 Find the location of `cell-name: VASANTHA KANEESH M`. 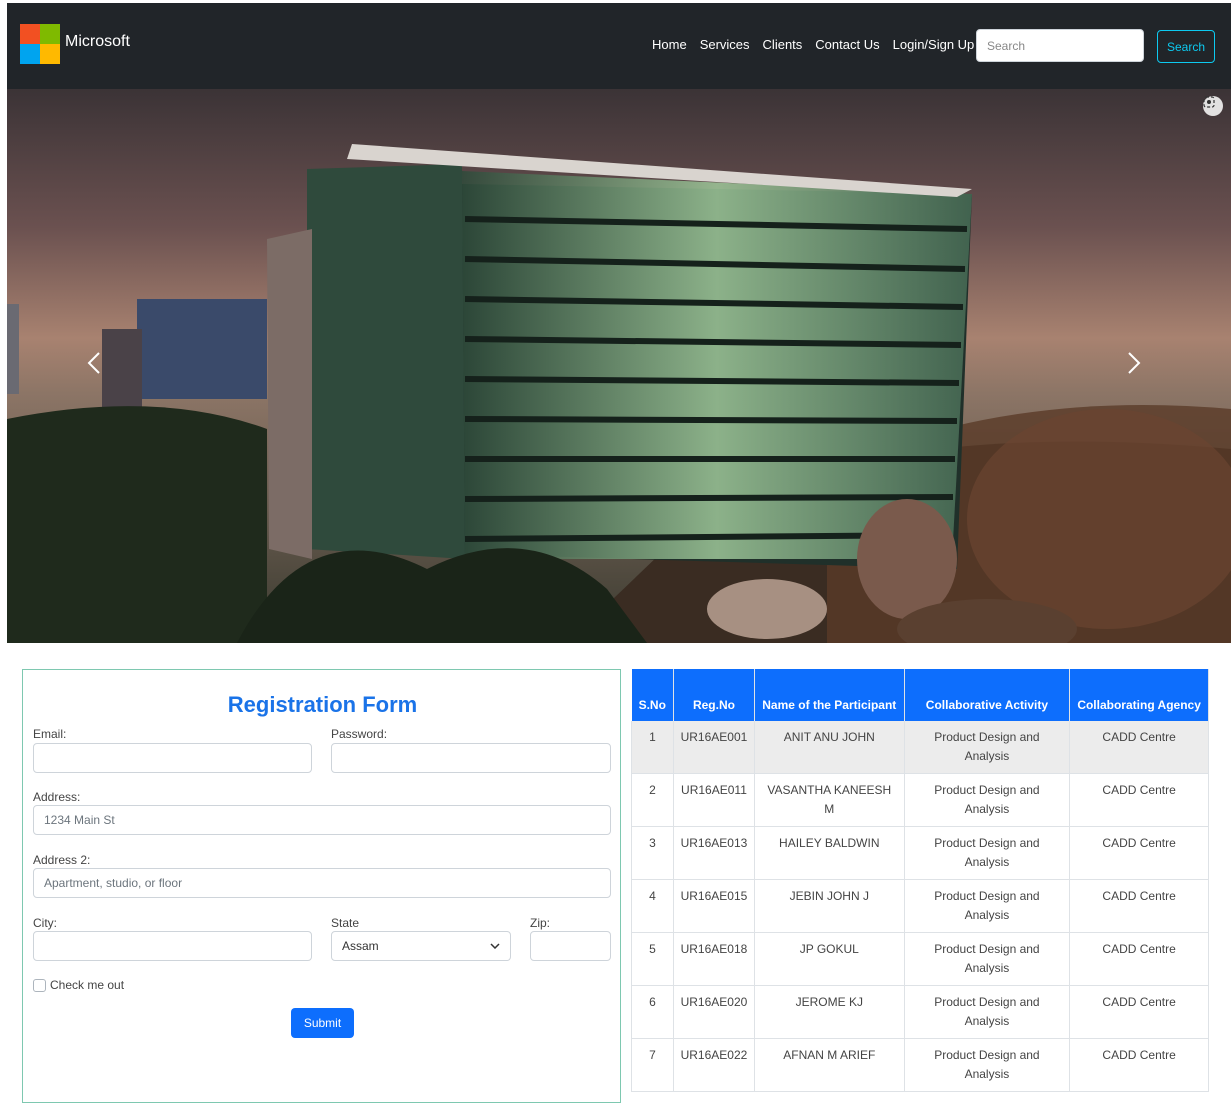

cell-name: VASANTHA KANEESH M is located at coordinates (829, 800).